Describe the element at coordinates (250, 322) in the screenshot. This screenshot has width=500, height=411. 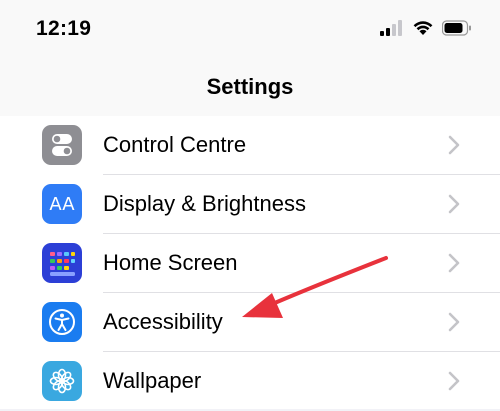
I see `settings-row-accessibility: Accessibility` at that location.